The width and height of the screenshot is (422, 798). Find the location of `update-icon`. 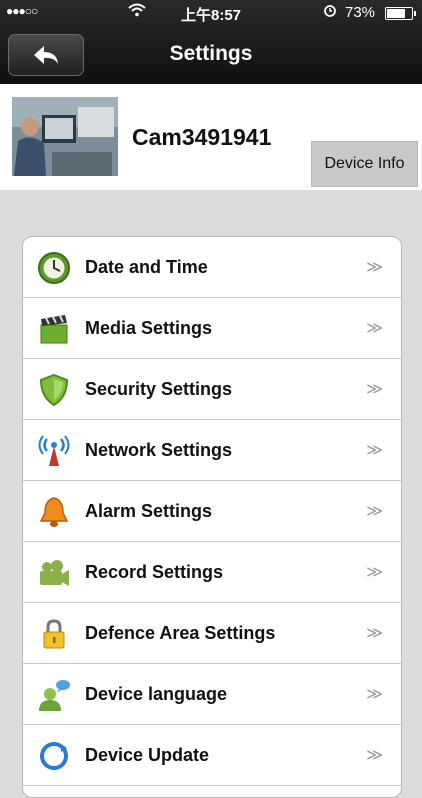

update-icon is located at coordinates (54, 756).